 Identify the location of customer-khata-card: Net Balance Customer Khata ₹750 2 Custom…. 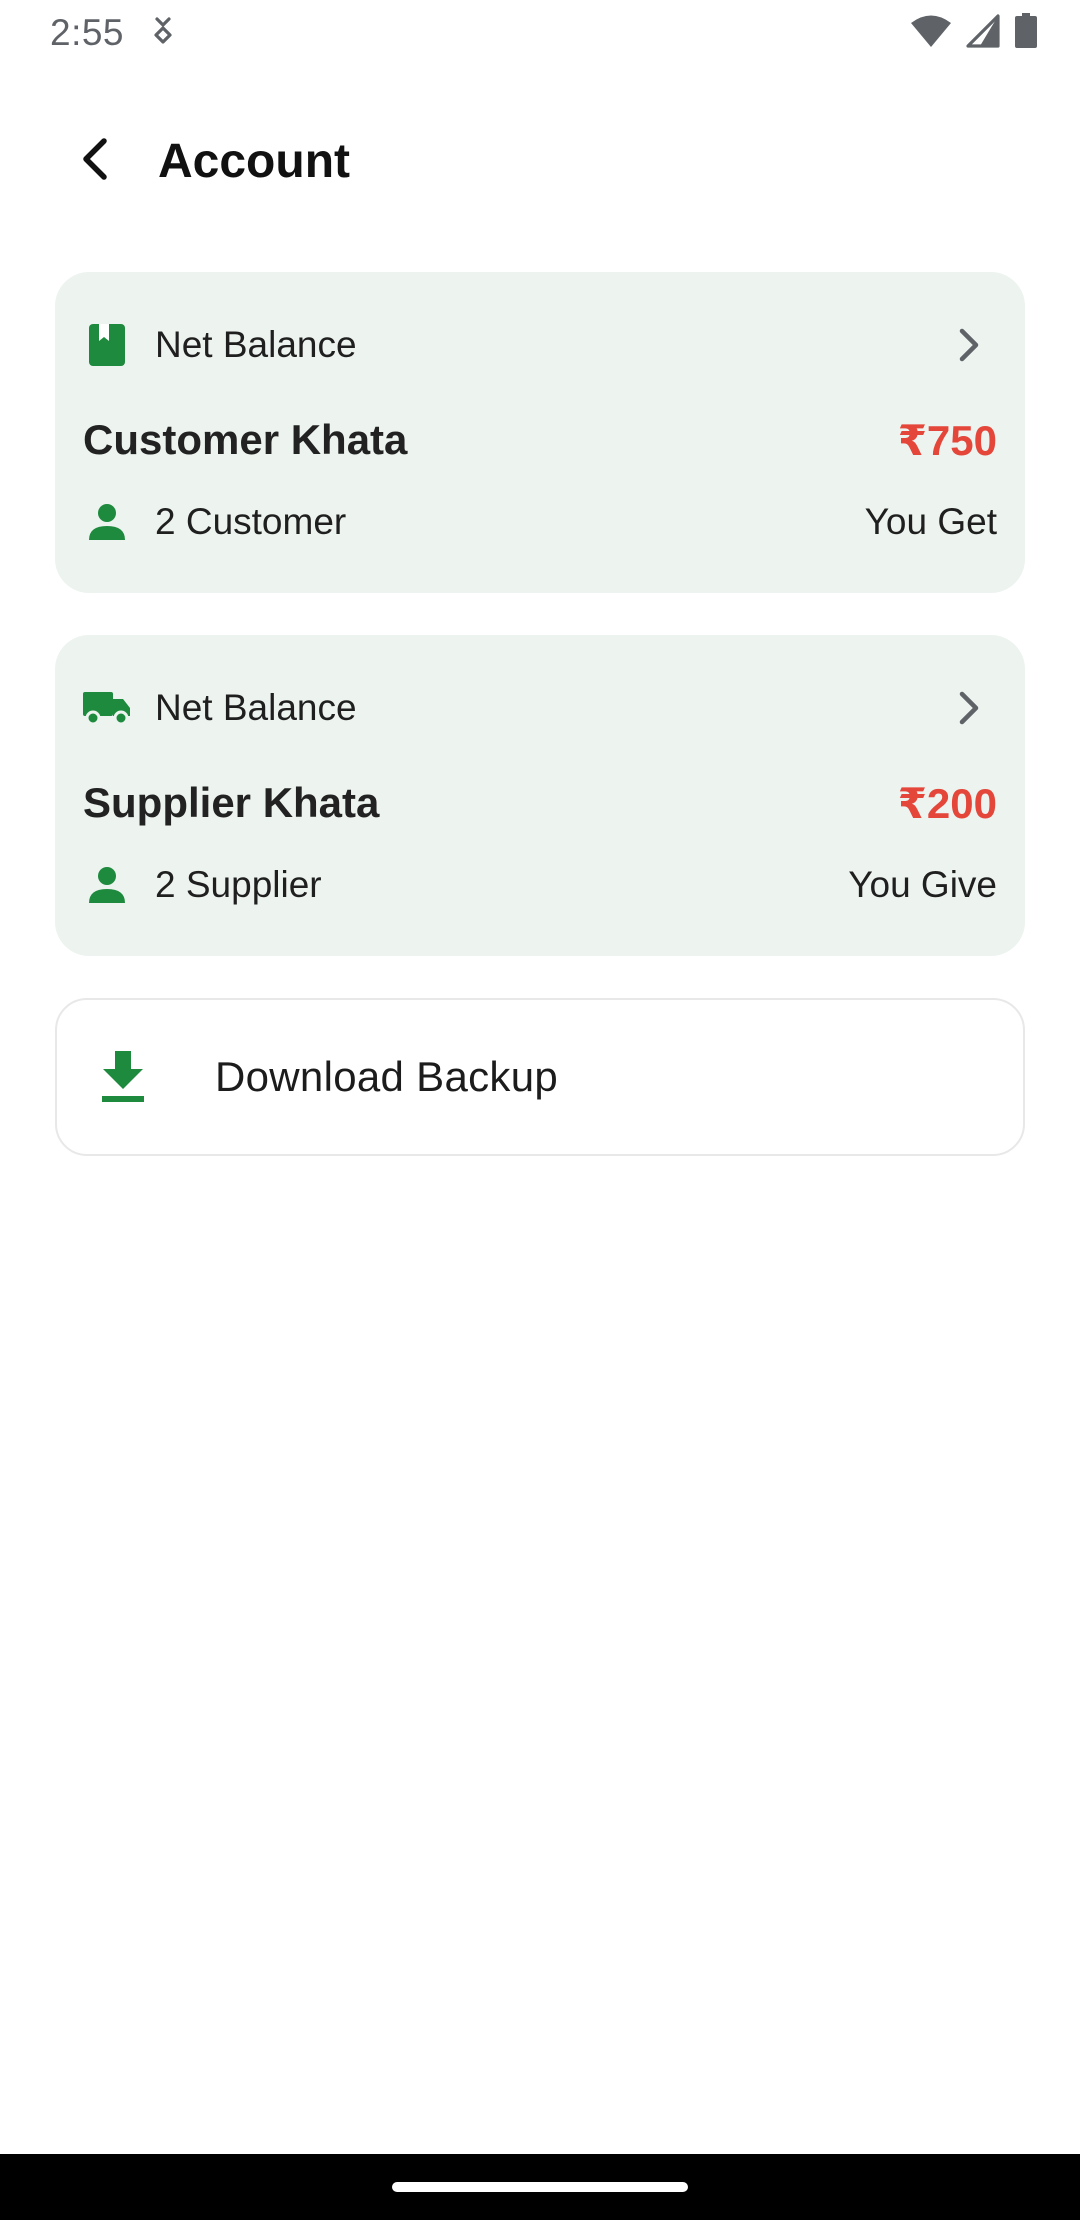
(540, 432).